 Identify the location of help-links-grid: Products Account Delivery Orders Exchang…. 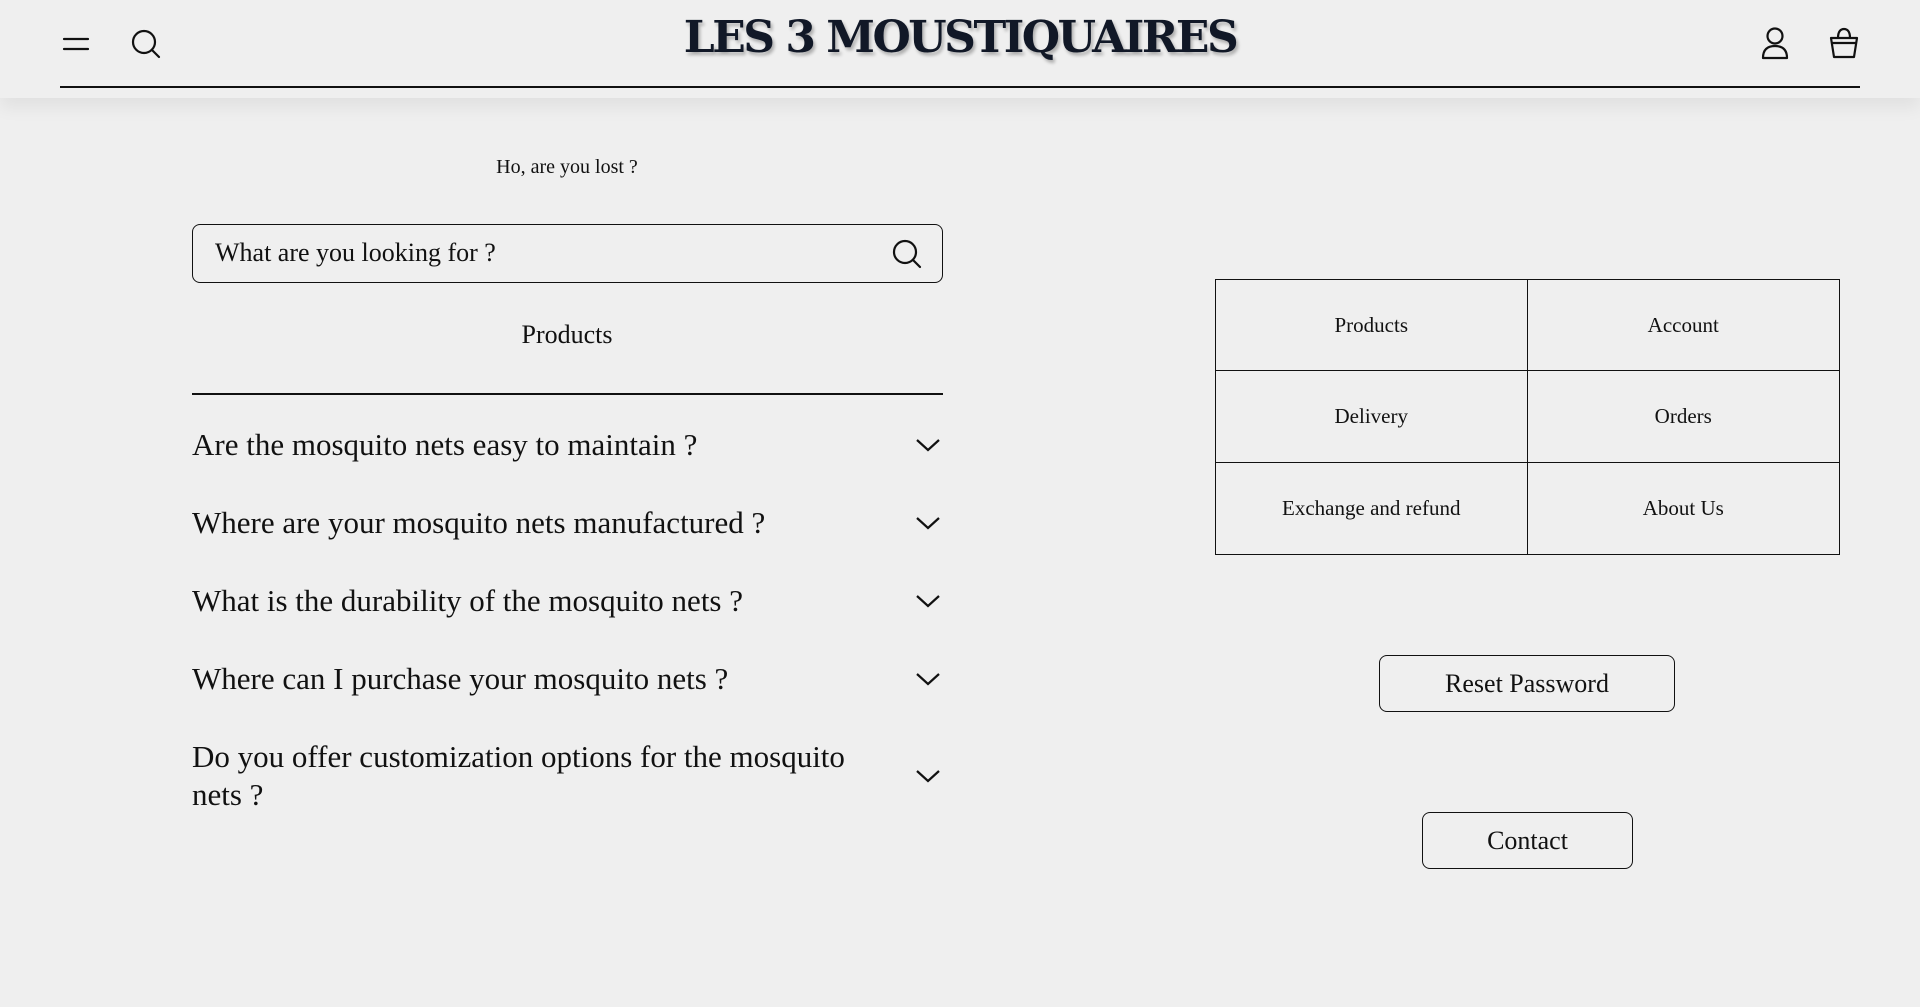
(1527, 417).